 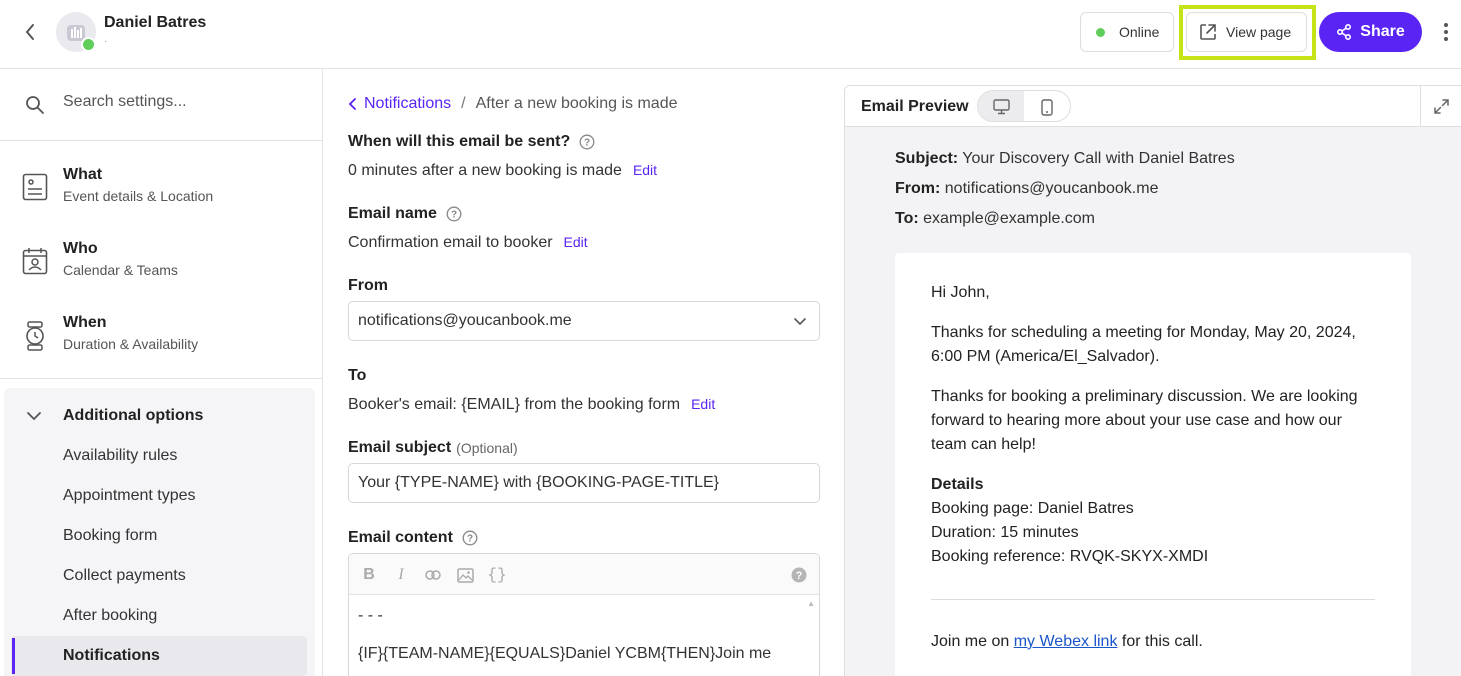 I want to click on desktop-icon, so click(x=1001, y=107).